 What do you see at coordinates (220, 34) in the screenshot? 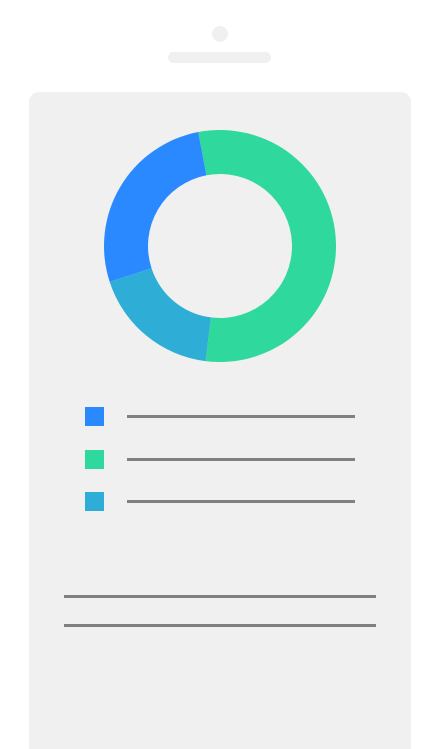
I see `camera-icon` at bounding box center [220, 34].